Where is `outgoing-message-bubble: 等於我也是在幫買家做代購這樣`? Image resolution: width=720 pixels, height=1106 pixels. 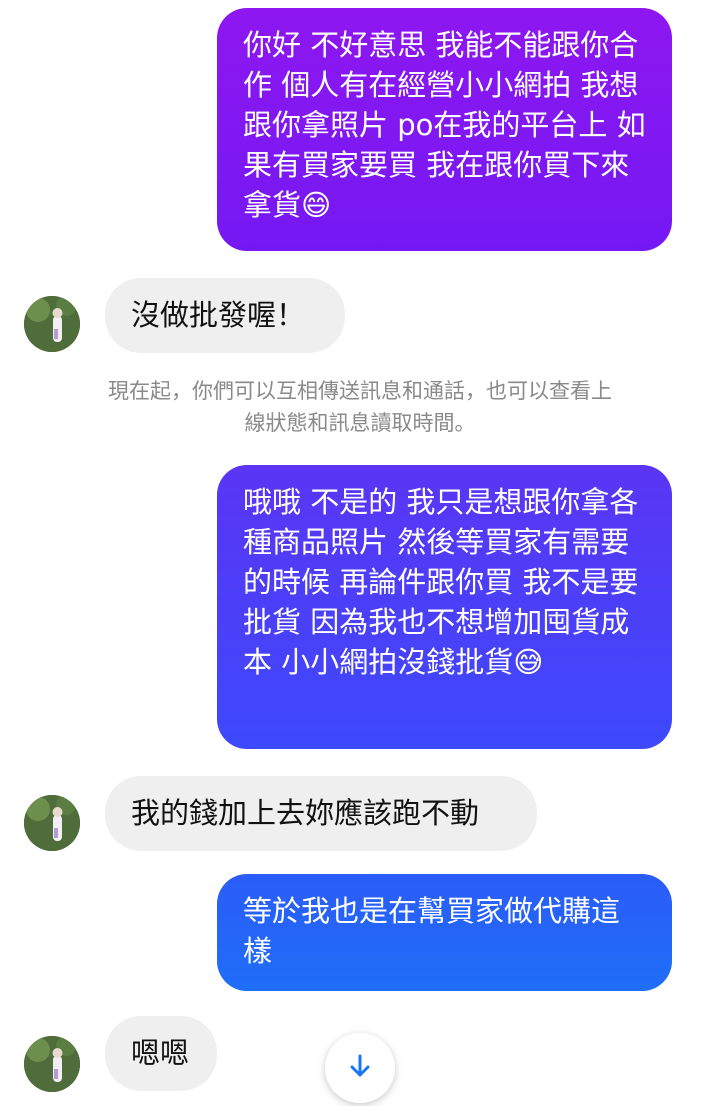 outgoing-message-bubble: 等於我也是在幫買家做代購這樣 is located at coordinates (444, 932).